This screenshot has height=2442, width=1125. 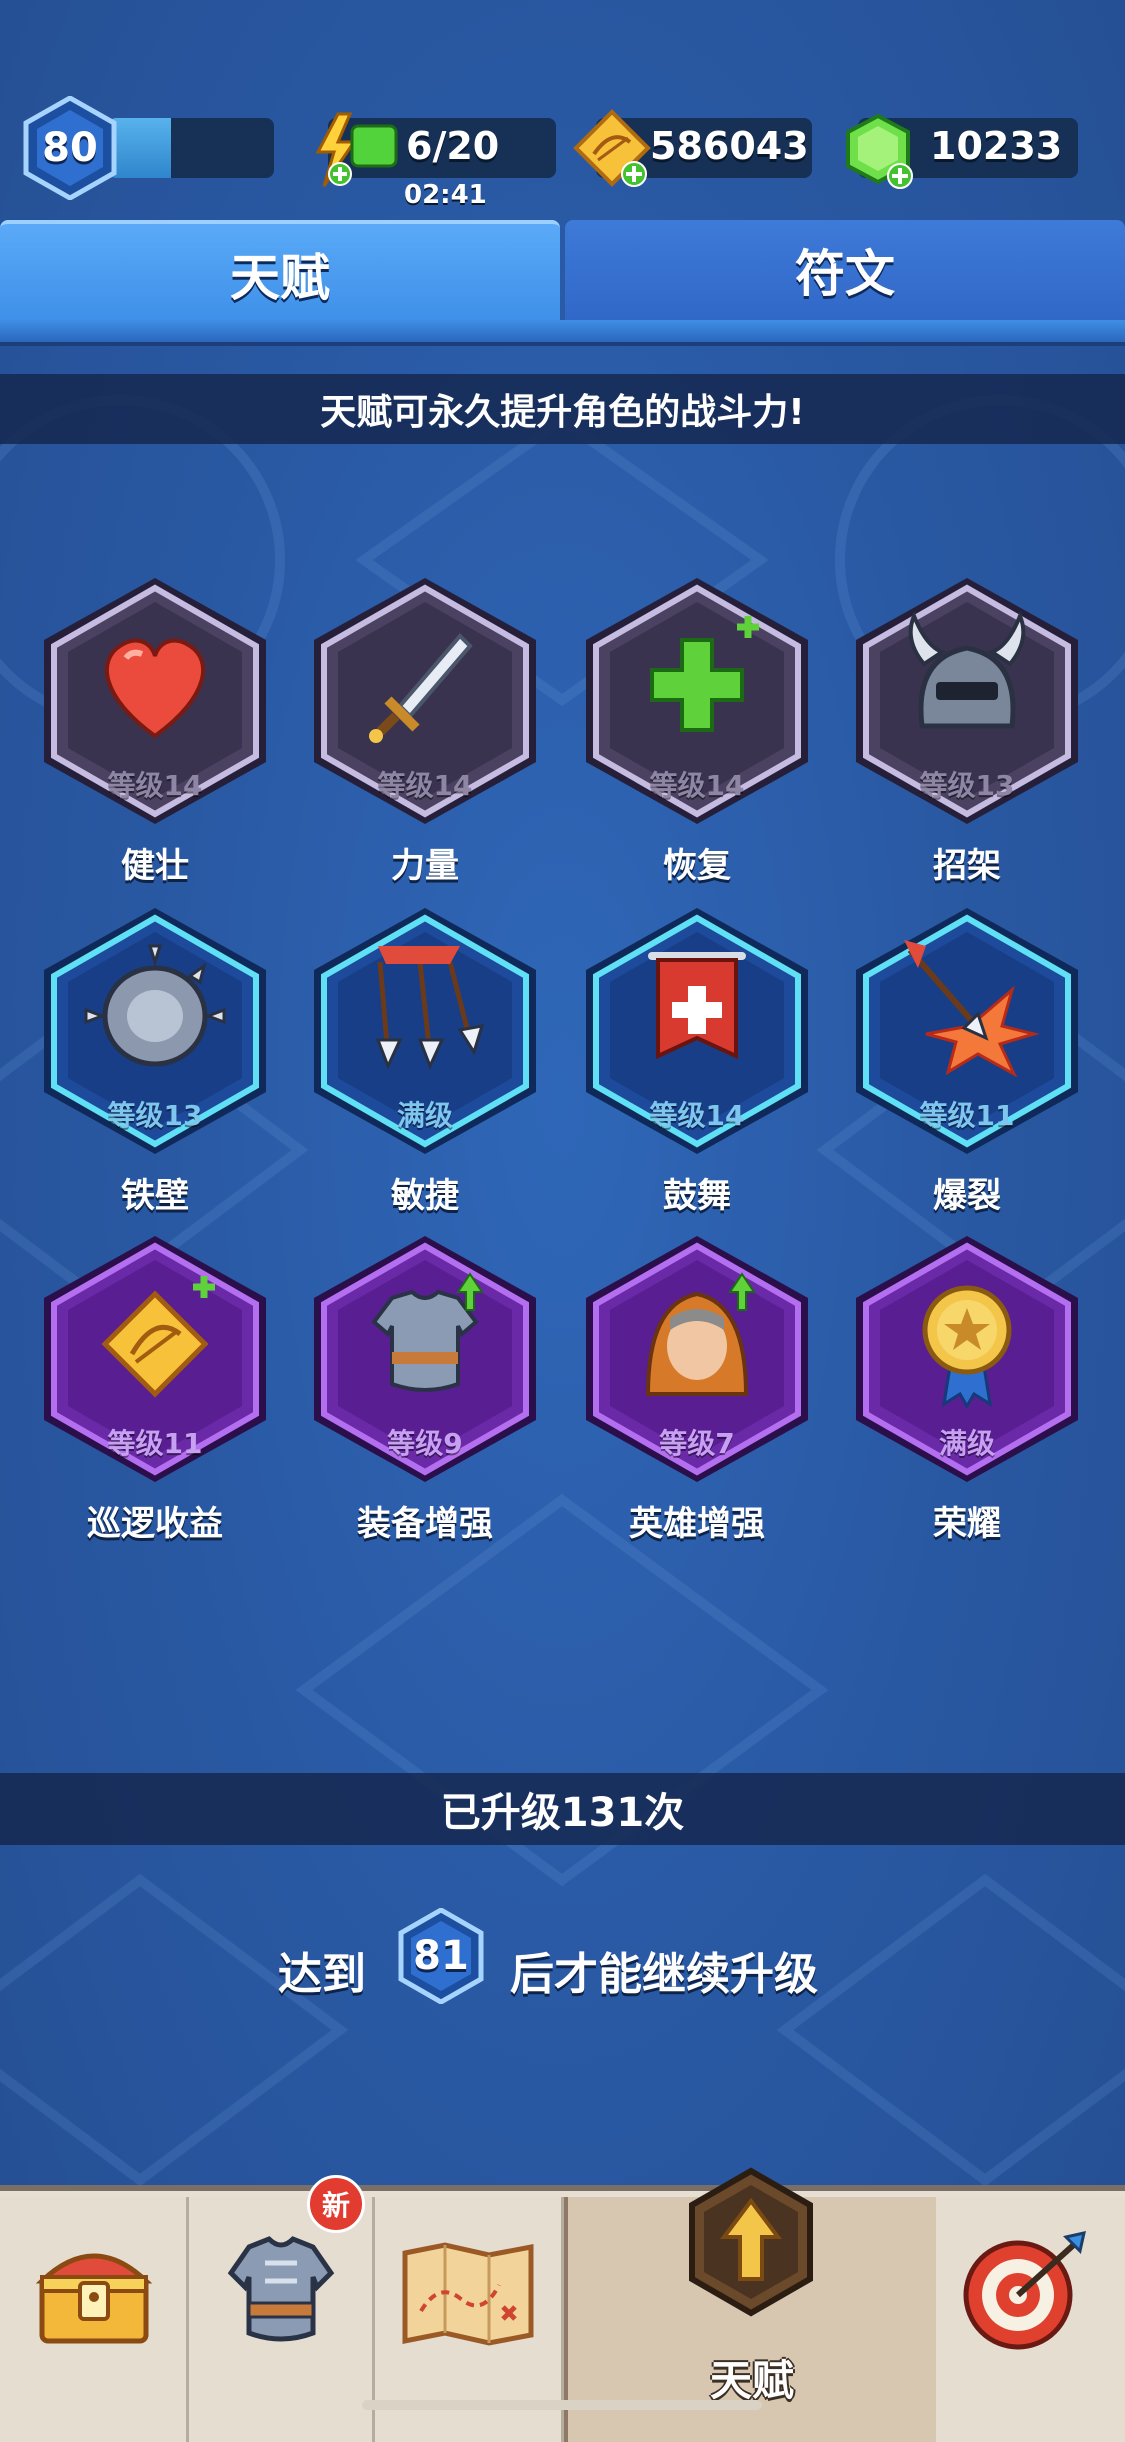 I want to click on talent-card: 满级 敏捷, so click(x=425, y=1061).